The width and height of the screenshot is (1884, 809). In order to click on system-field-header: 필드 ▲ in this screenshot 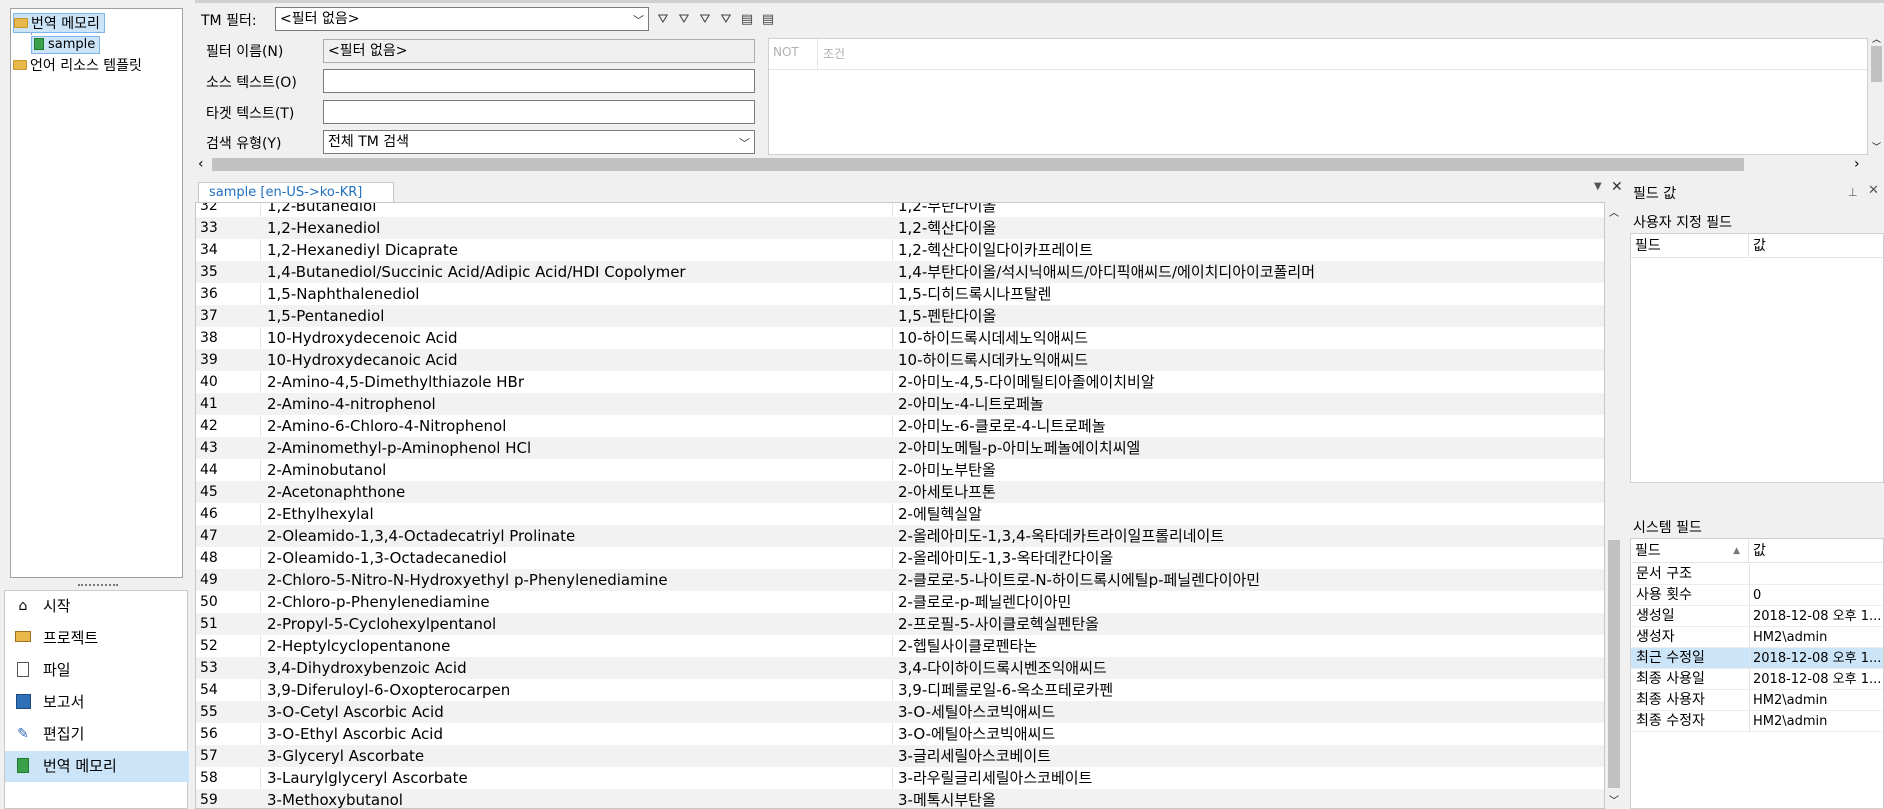, I will do `click(1690, 551)`.